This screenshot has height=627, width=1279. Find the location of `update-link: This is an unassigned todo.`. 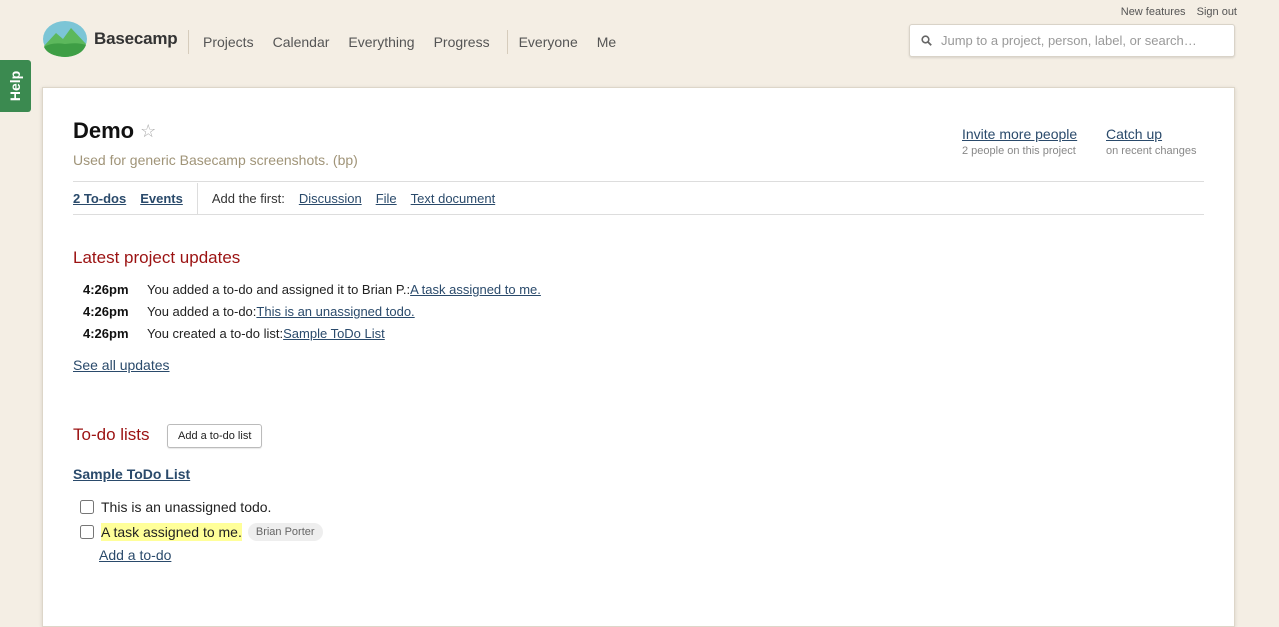

update-link: This is an unassigned todo. is located at coordinates (335, 311).